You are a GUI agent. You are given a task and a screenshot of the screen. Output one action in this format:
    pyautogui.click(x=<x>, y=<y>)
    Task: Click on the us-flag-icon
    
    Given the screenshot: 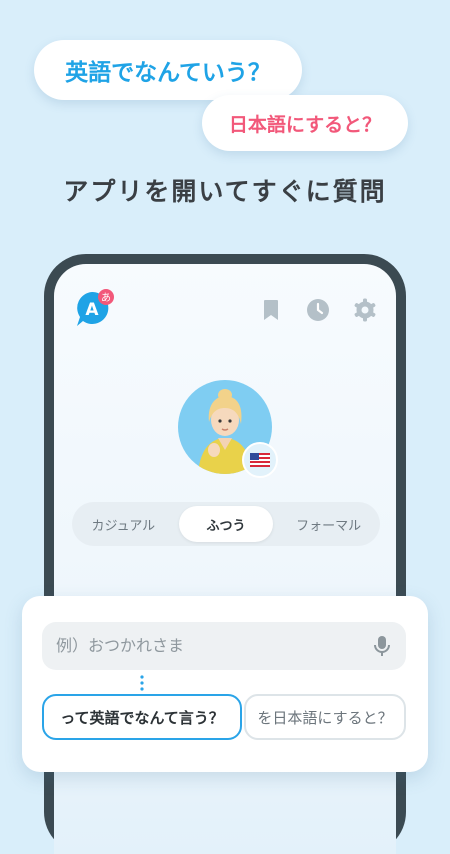 What is the action you would take?
    pyautogui.click(x=260, y=460)
    